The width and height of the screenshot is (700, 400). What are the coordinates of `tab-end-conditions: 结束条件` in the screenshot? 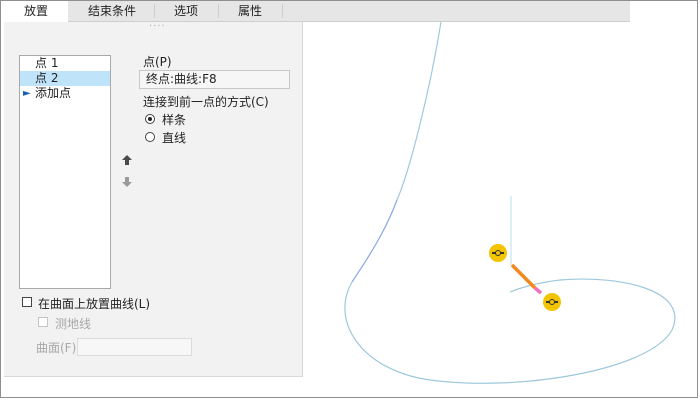 It's located at (112, 11).